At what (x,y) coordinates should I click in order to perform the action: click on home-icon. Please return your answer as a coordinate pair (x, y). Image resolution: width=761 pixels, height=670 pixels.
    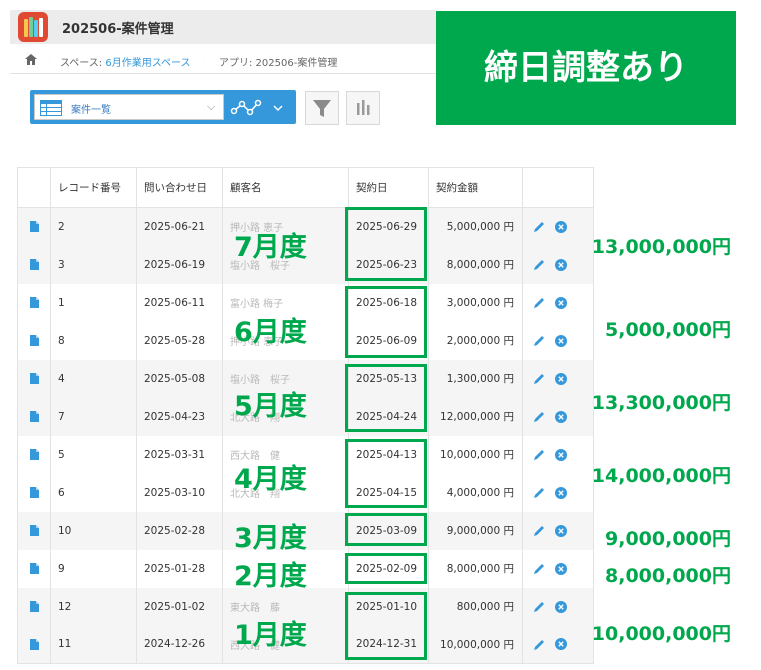
    Looking at the image, I should click on (31, 59).